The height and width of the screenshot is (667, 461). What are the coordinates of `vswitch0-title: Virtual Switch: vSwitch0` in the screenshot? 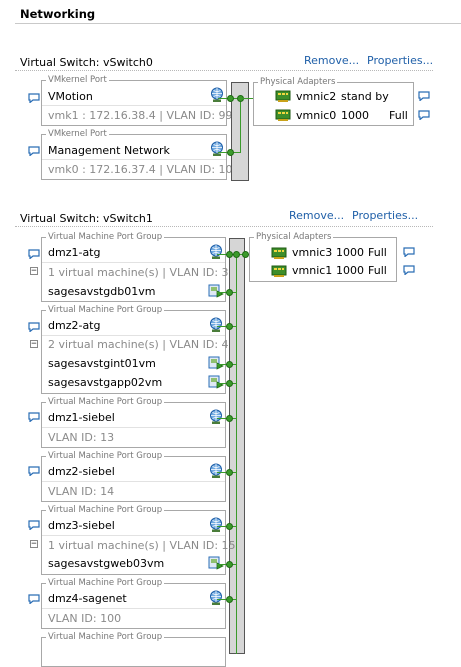 It's located at (86, 62).